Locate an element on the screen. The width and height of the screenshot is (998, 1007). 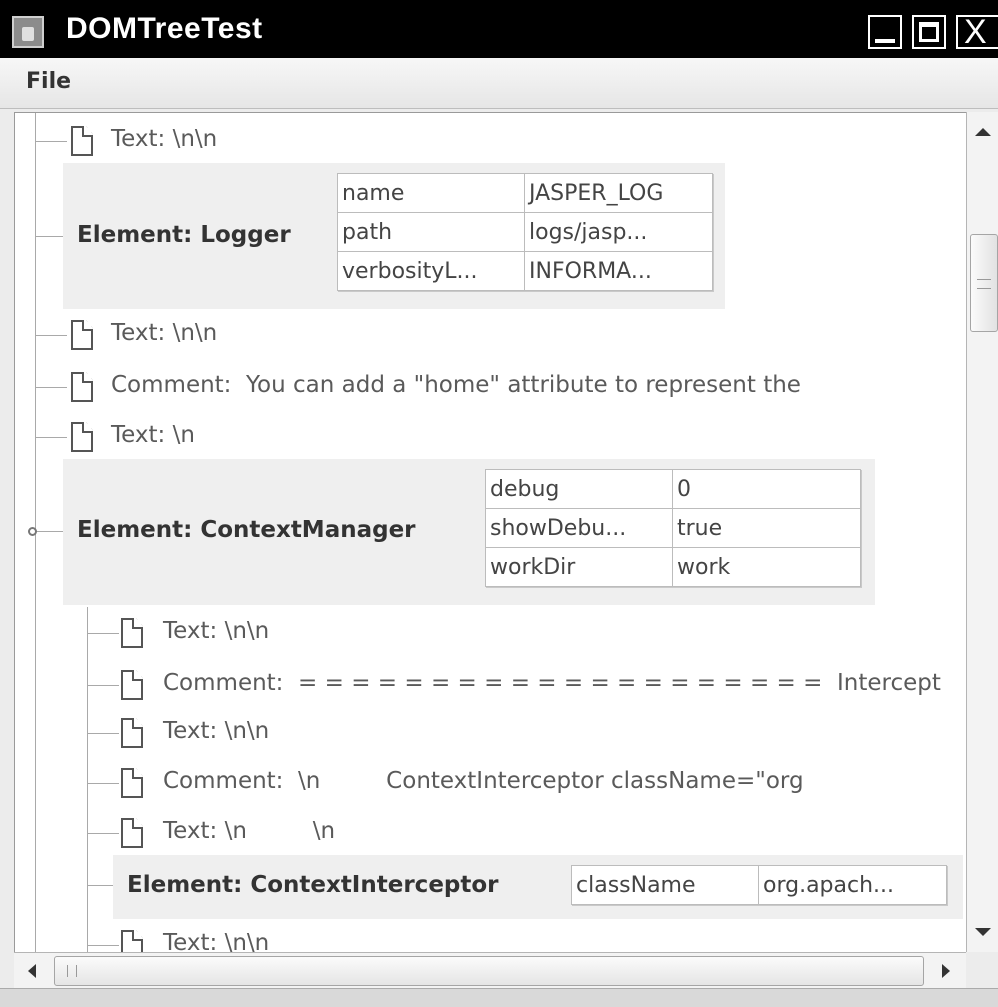
menu-bar: File is located at coordinates (499, 83).